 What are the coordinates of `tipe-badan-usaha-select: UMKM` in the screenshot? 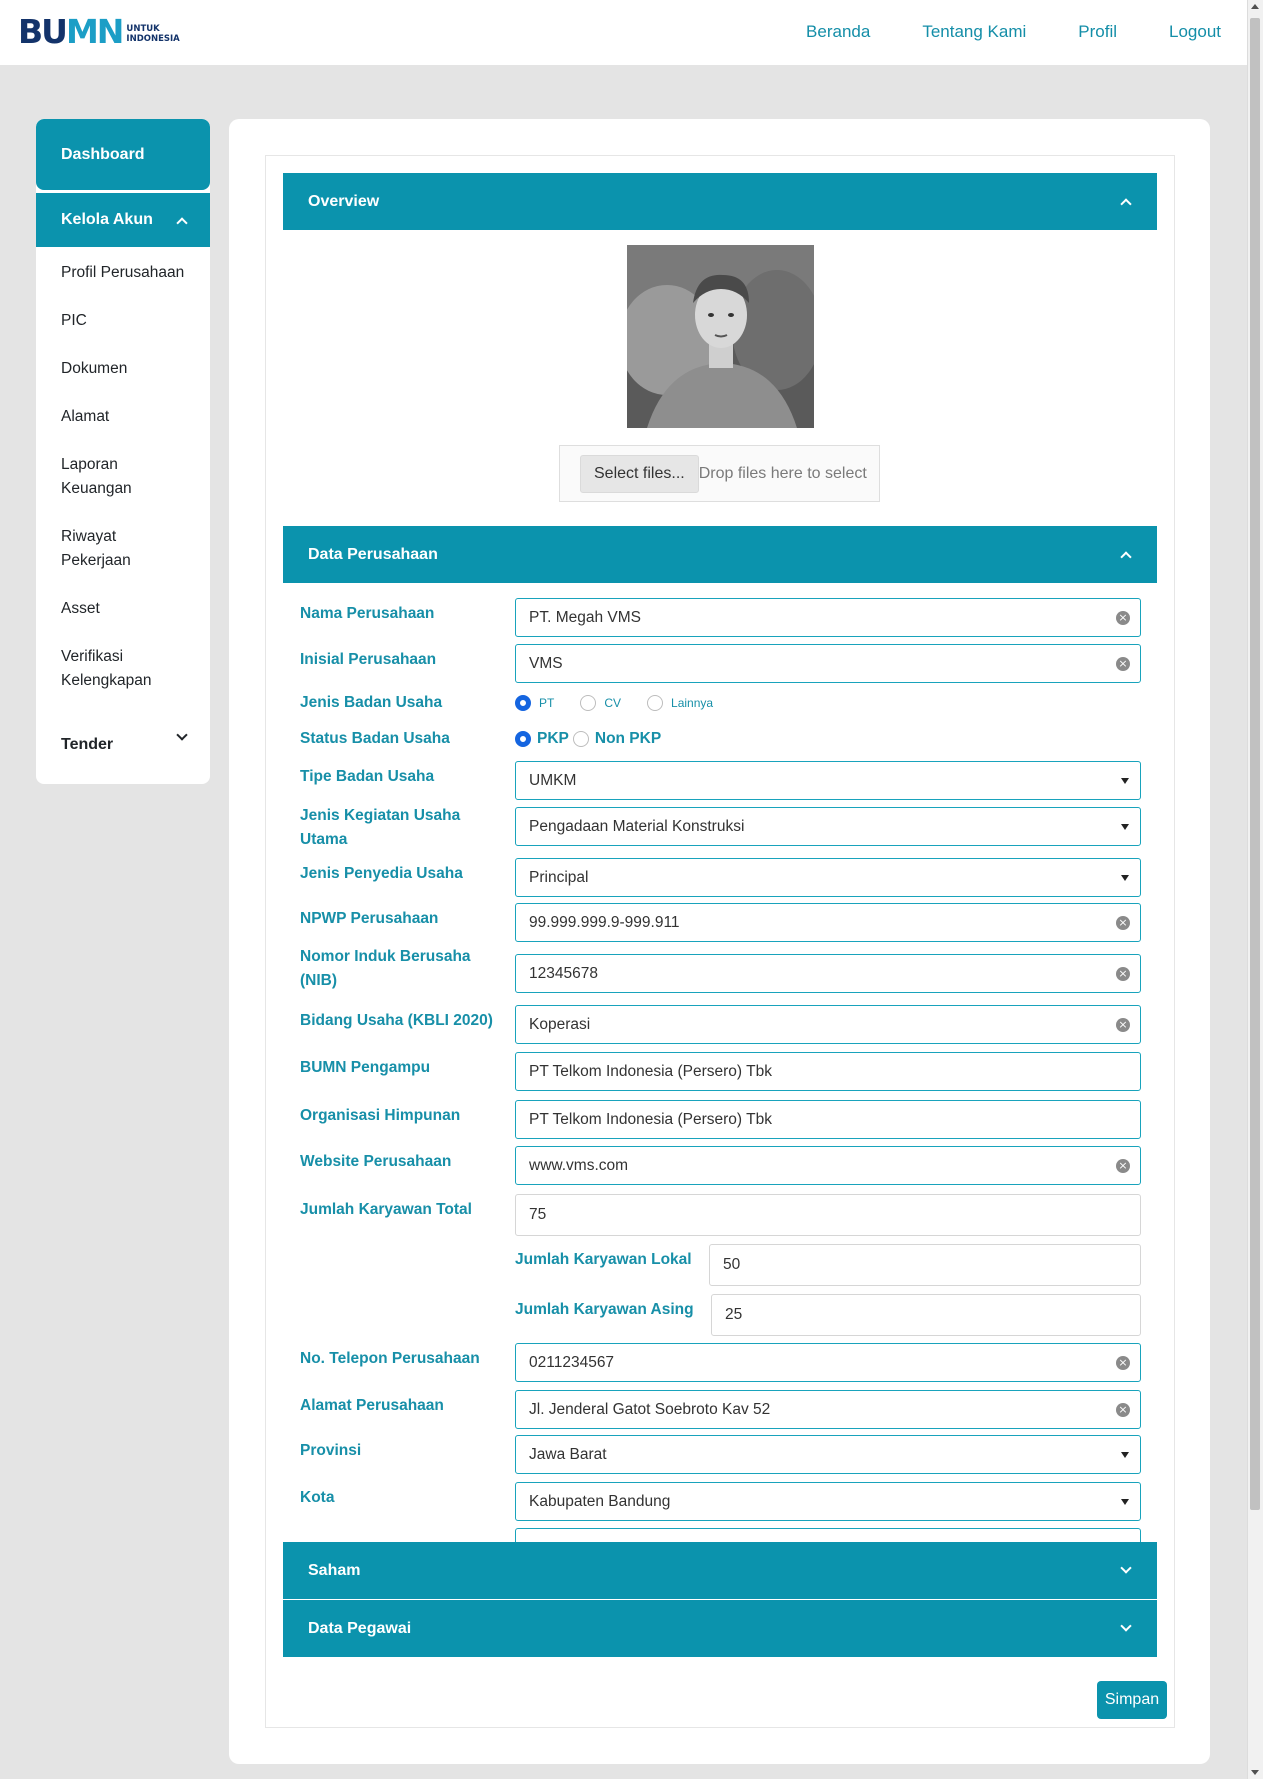 It's located at (828, 780).